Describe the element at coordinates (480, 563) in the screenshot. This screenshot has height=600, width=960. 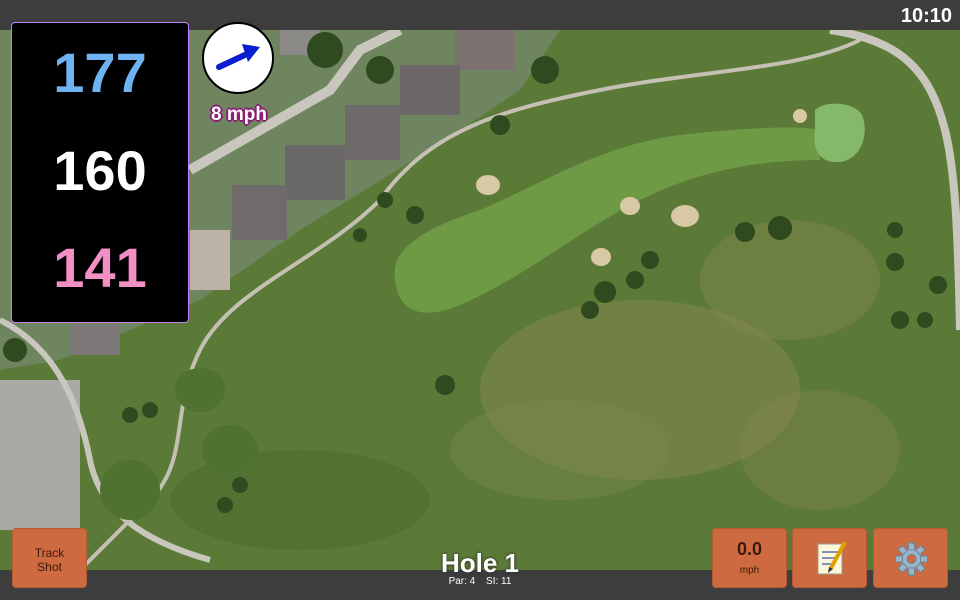
I see `hole-title: Hole 1` at that location.